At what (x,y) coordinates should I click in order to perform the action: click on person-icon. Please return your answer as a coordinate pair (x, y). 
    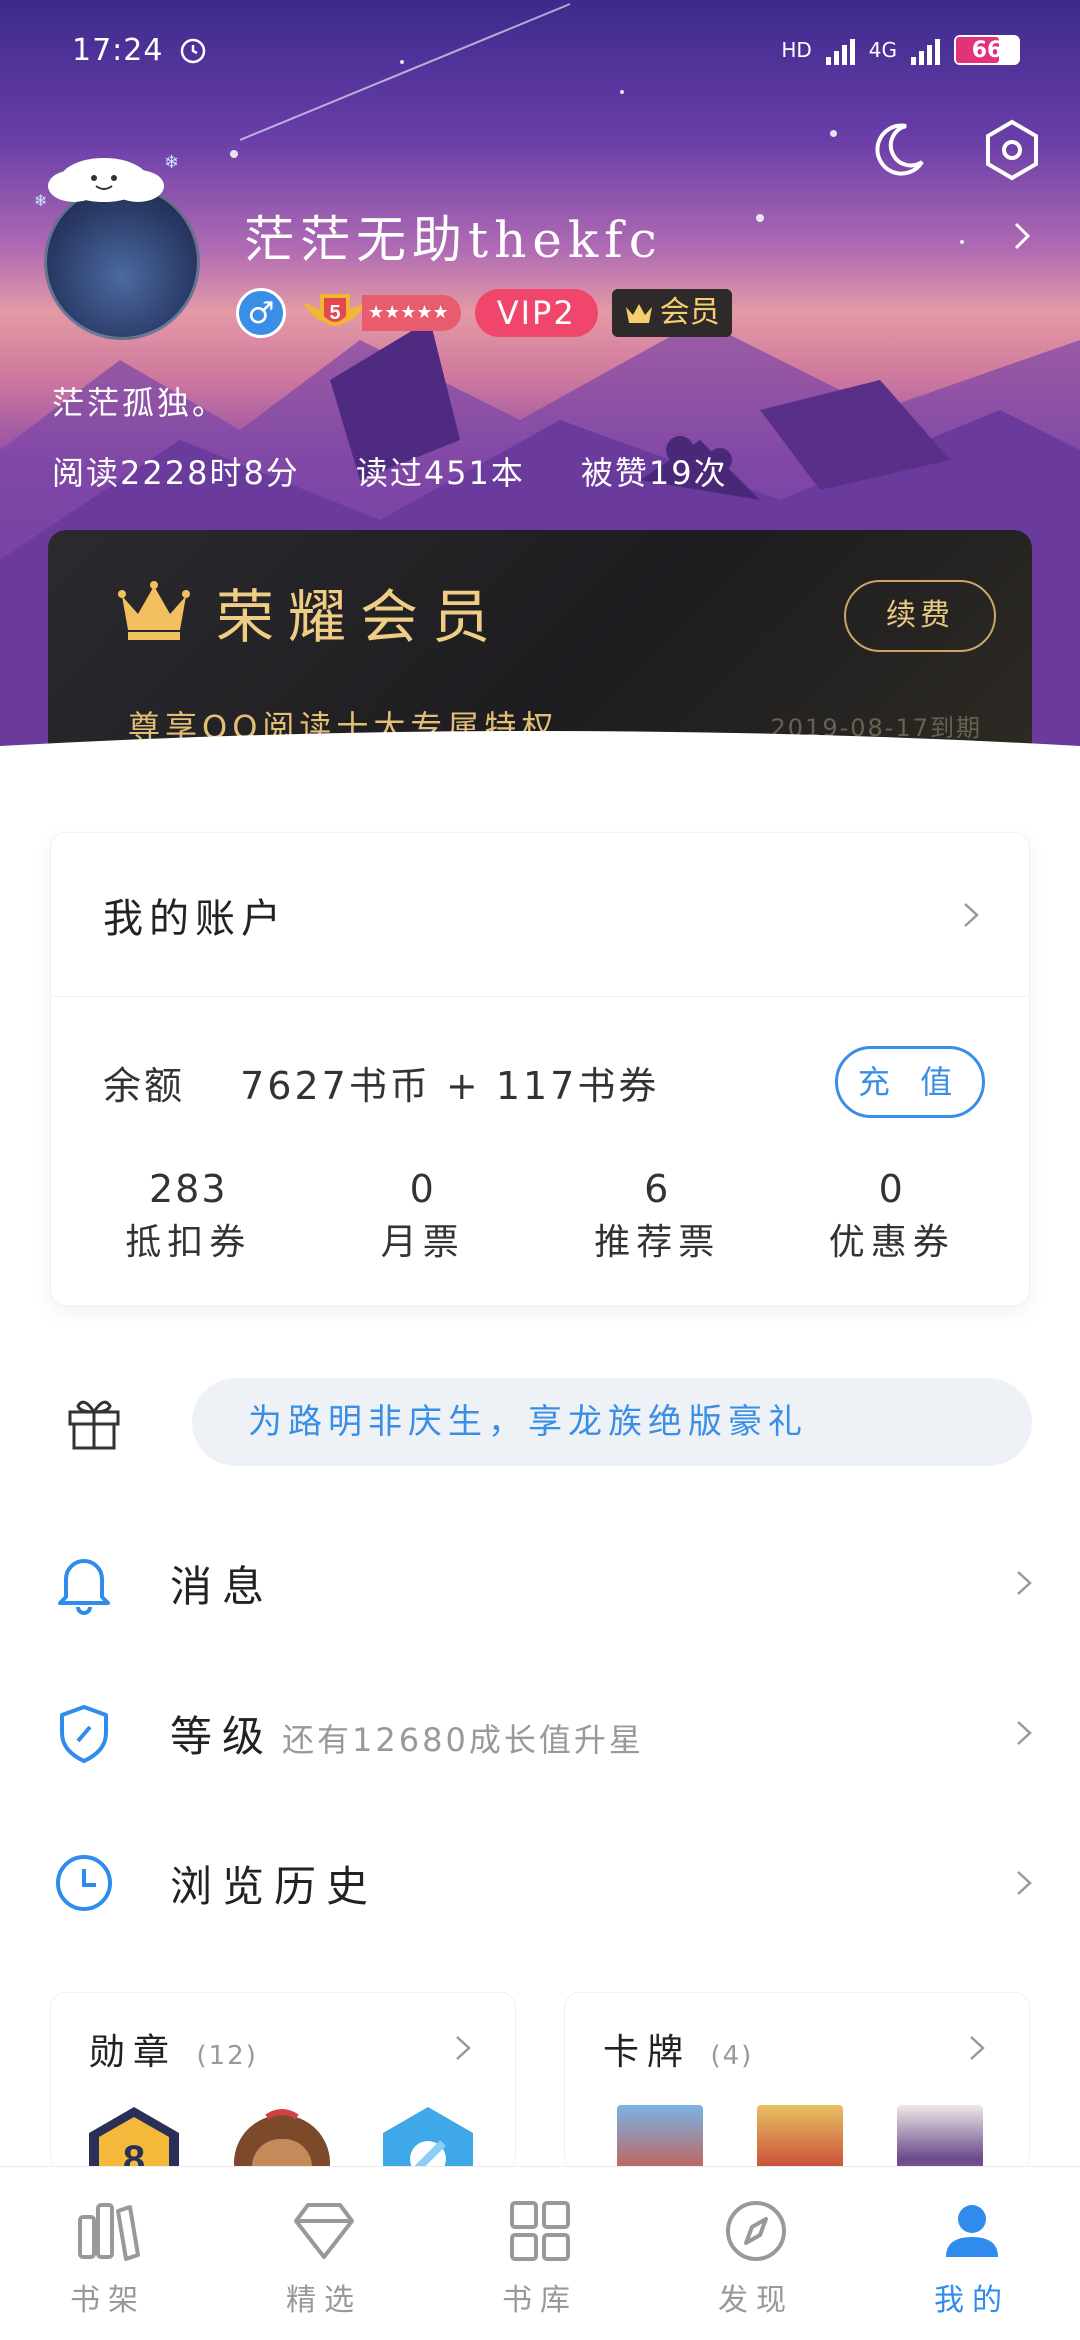
    Looking at the image, I should click on (972, 2231).